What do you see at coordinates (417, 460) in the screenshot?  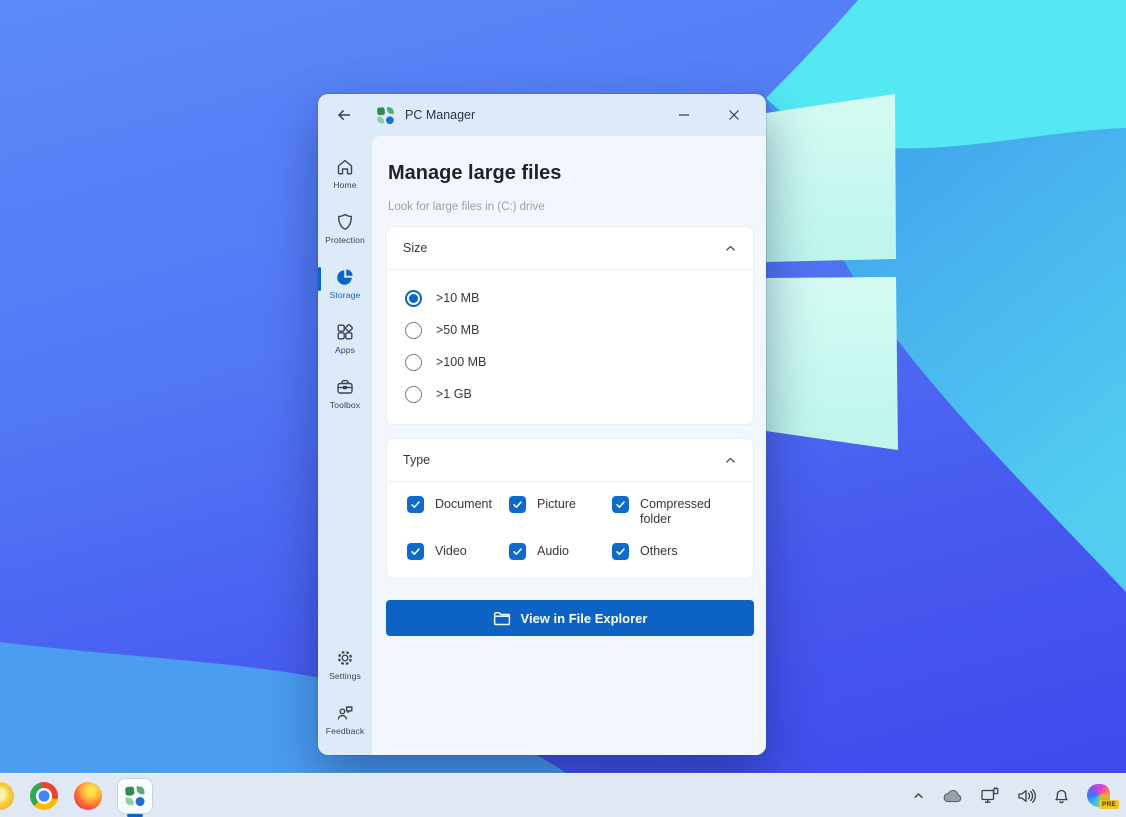 I see `type-card-title: Type` at bounding box center [417, 460].